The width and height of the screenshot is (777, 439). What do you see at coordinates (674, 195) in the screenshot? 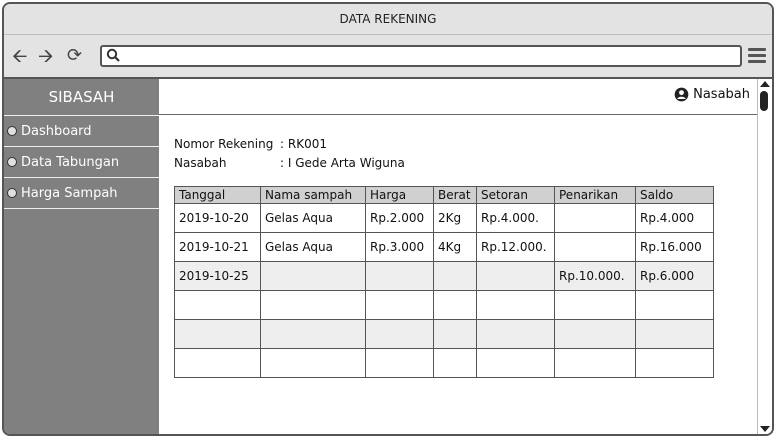
I see `column-header: Saldo` at bounding box center [674, 195].